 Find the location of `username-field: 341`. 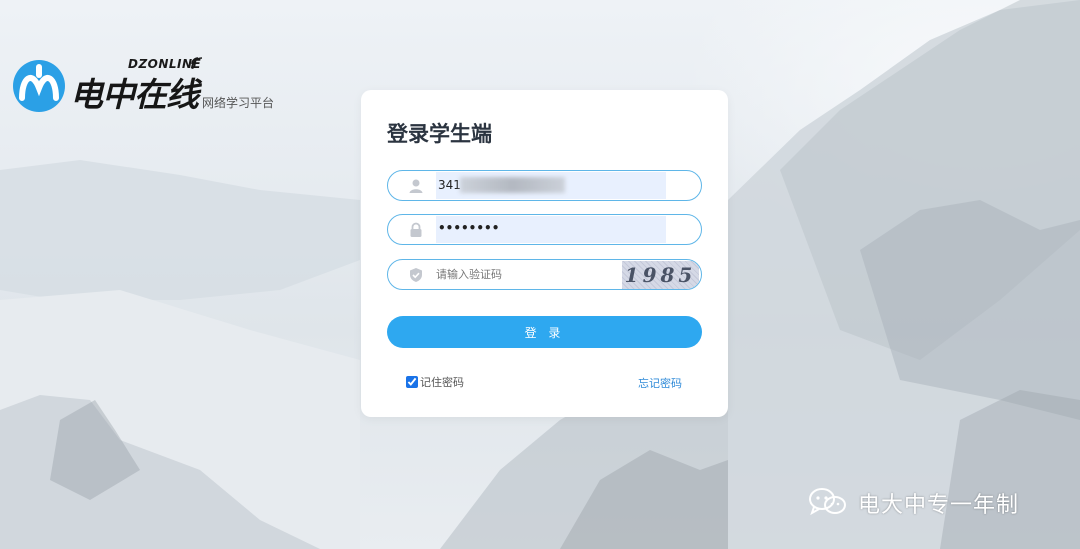

username-field: 341 is located at coordinates (544, 185).